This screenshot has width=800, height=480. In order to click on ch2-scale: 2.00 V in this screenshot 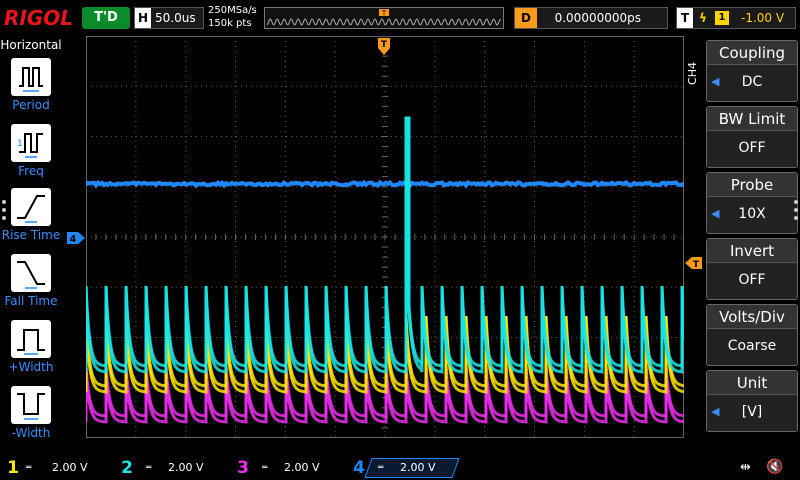, I will do `click(186, 468)`.